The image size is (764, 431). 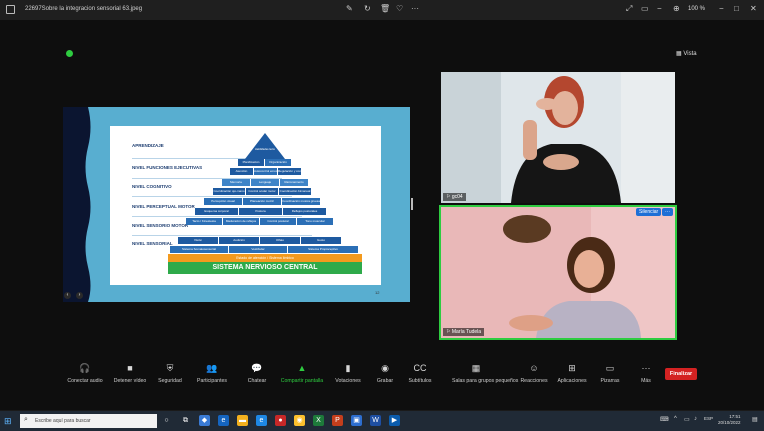 I want to click on word-icon: W, so click(x=375, y=420).